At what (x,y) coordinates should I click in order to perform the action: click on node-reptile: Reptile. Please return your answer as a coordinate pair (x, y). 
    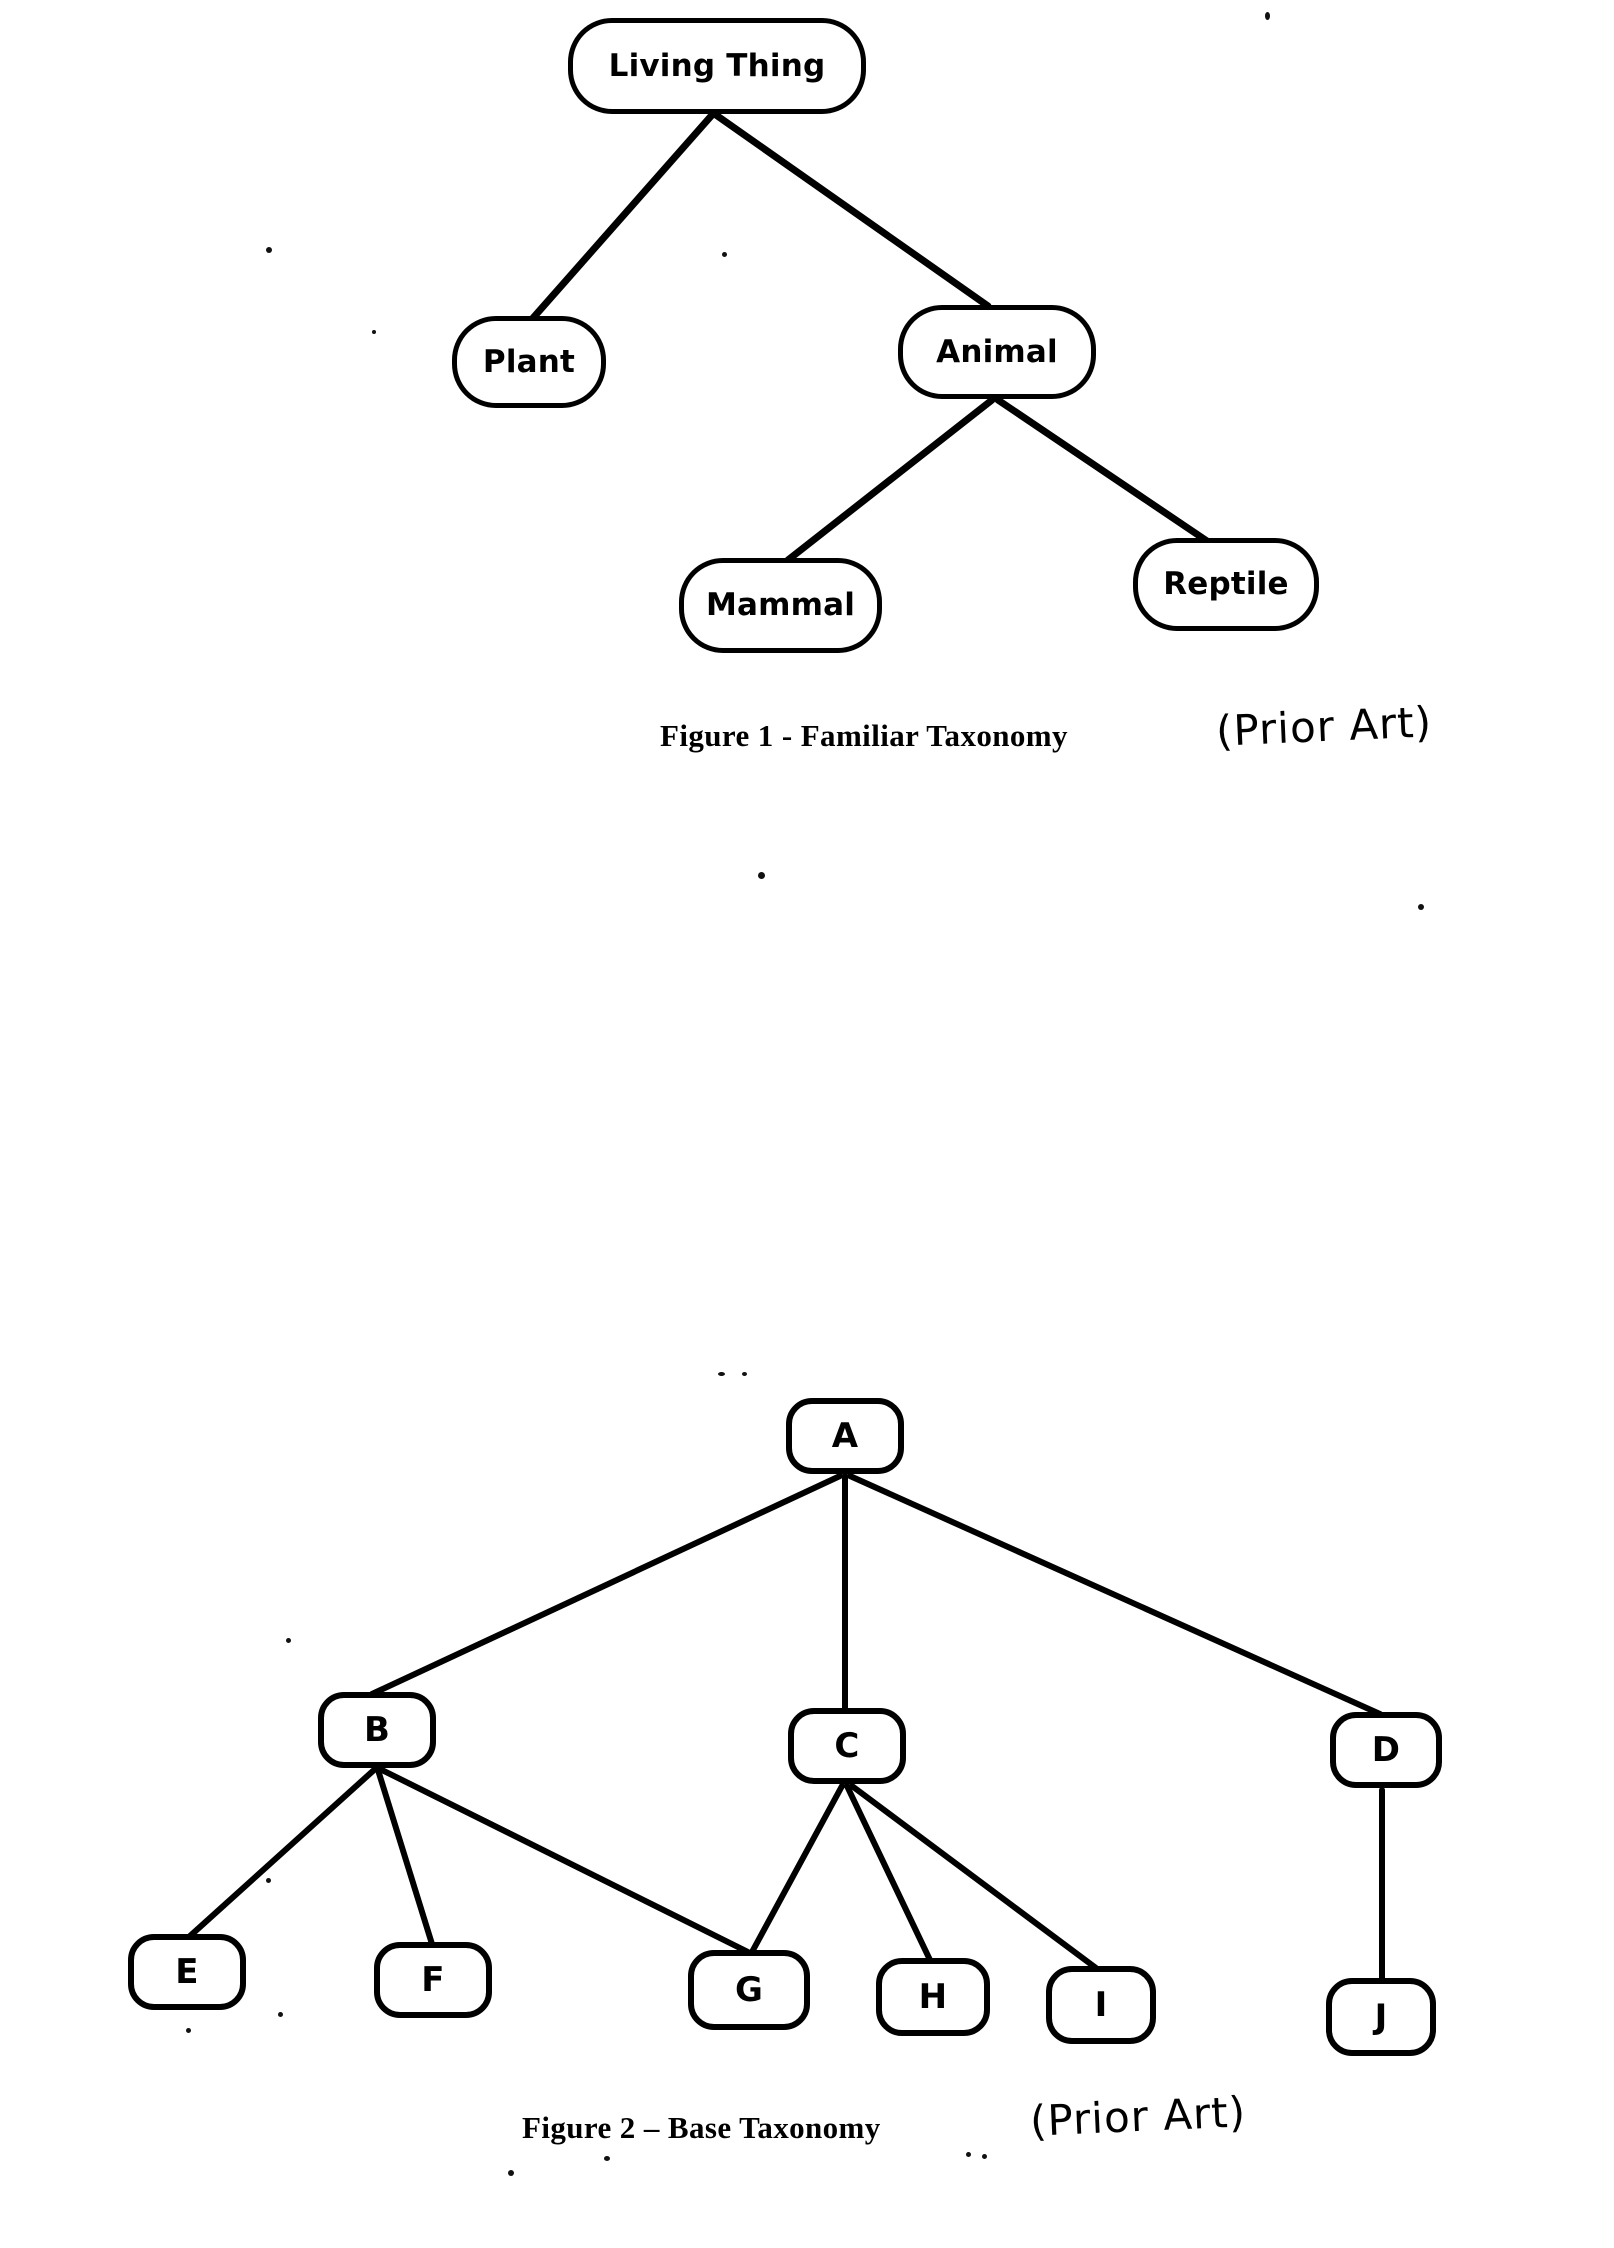
    Looking at the image, I should click on (1226, 584).